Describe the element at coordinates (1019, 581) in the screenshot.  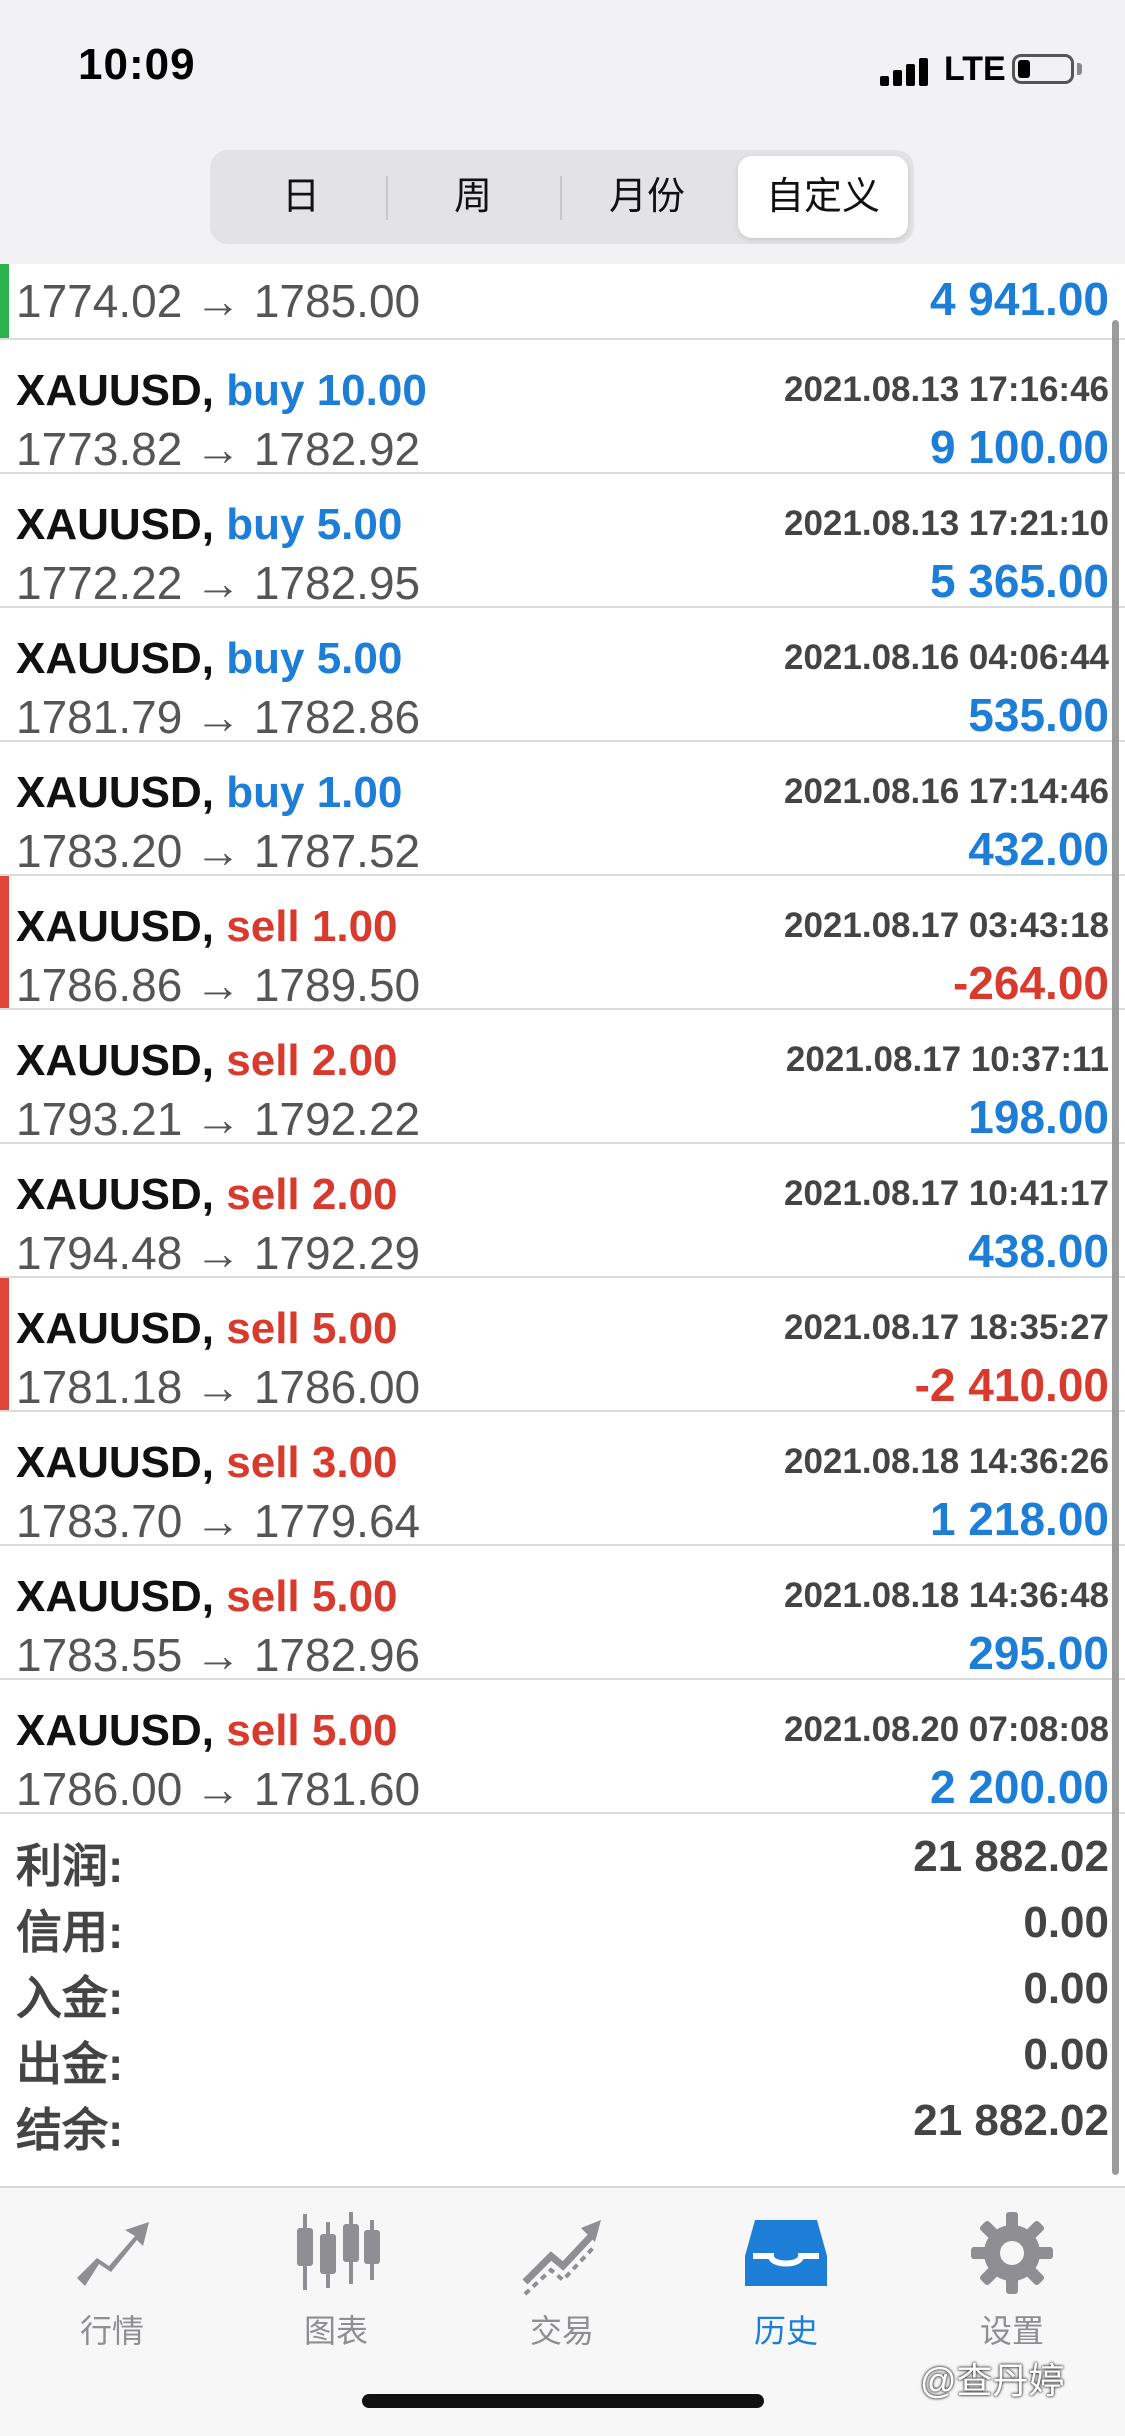
I see `deal-profit: 5 365.00` at that location.